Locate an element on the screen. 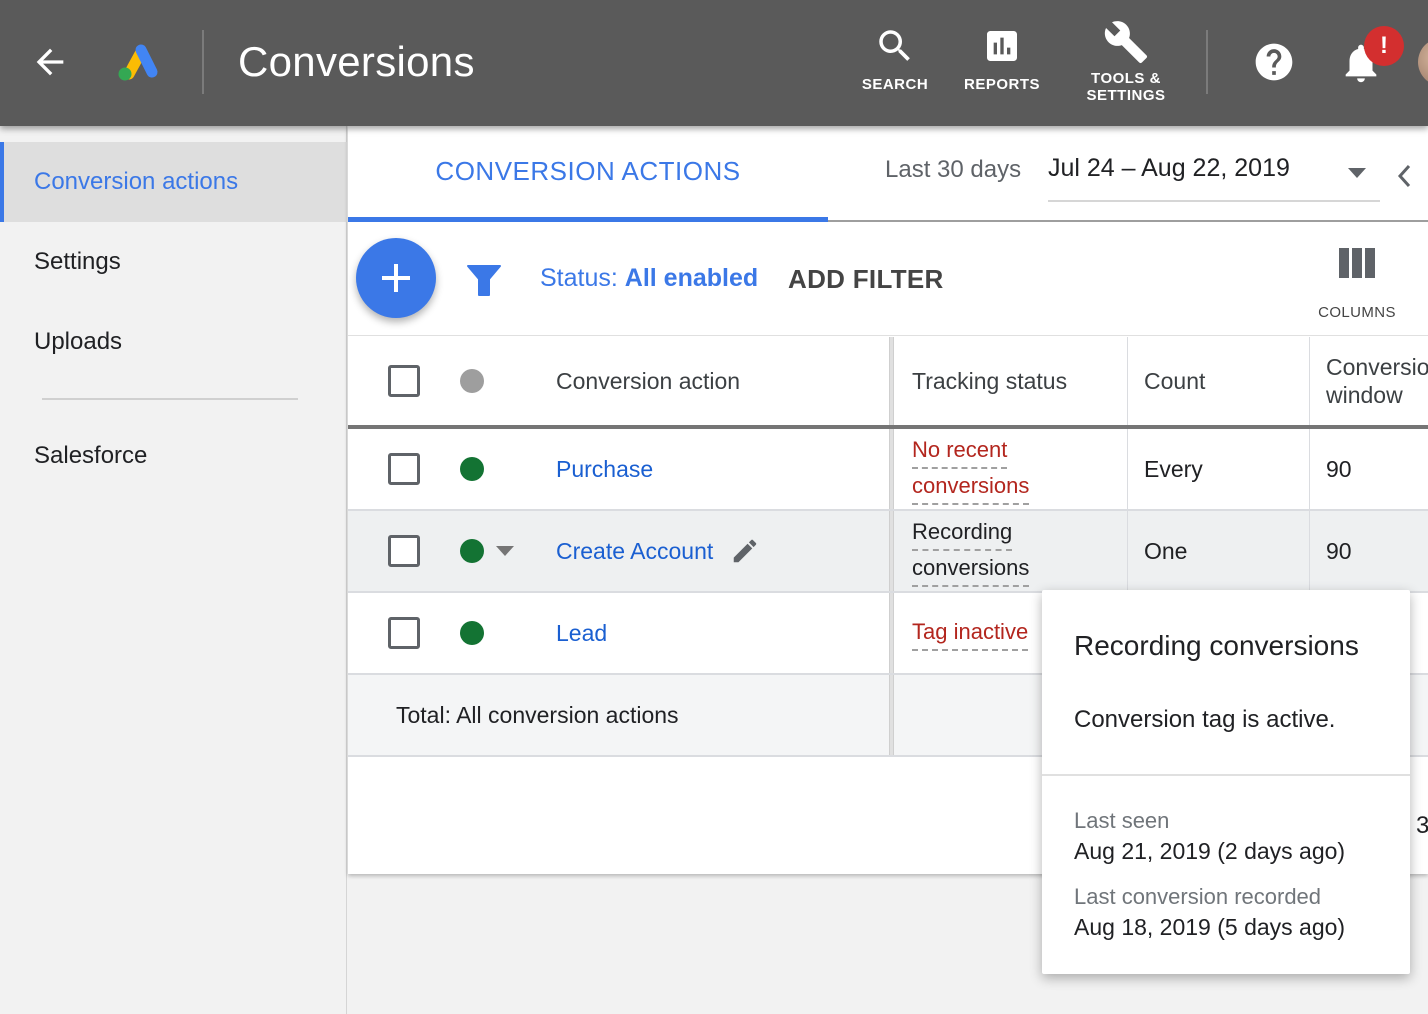  columns-icon is located at coordinates (1357, 263).